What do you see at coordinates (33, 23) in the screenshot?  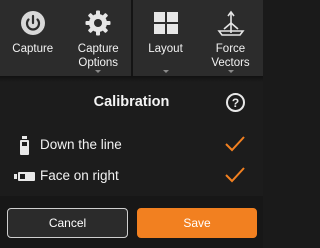 I see `power-icon` at bounding box center [33, 23].